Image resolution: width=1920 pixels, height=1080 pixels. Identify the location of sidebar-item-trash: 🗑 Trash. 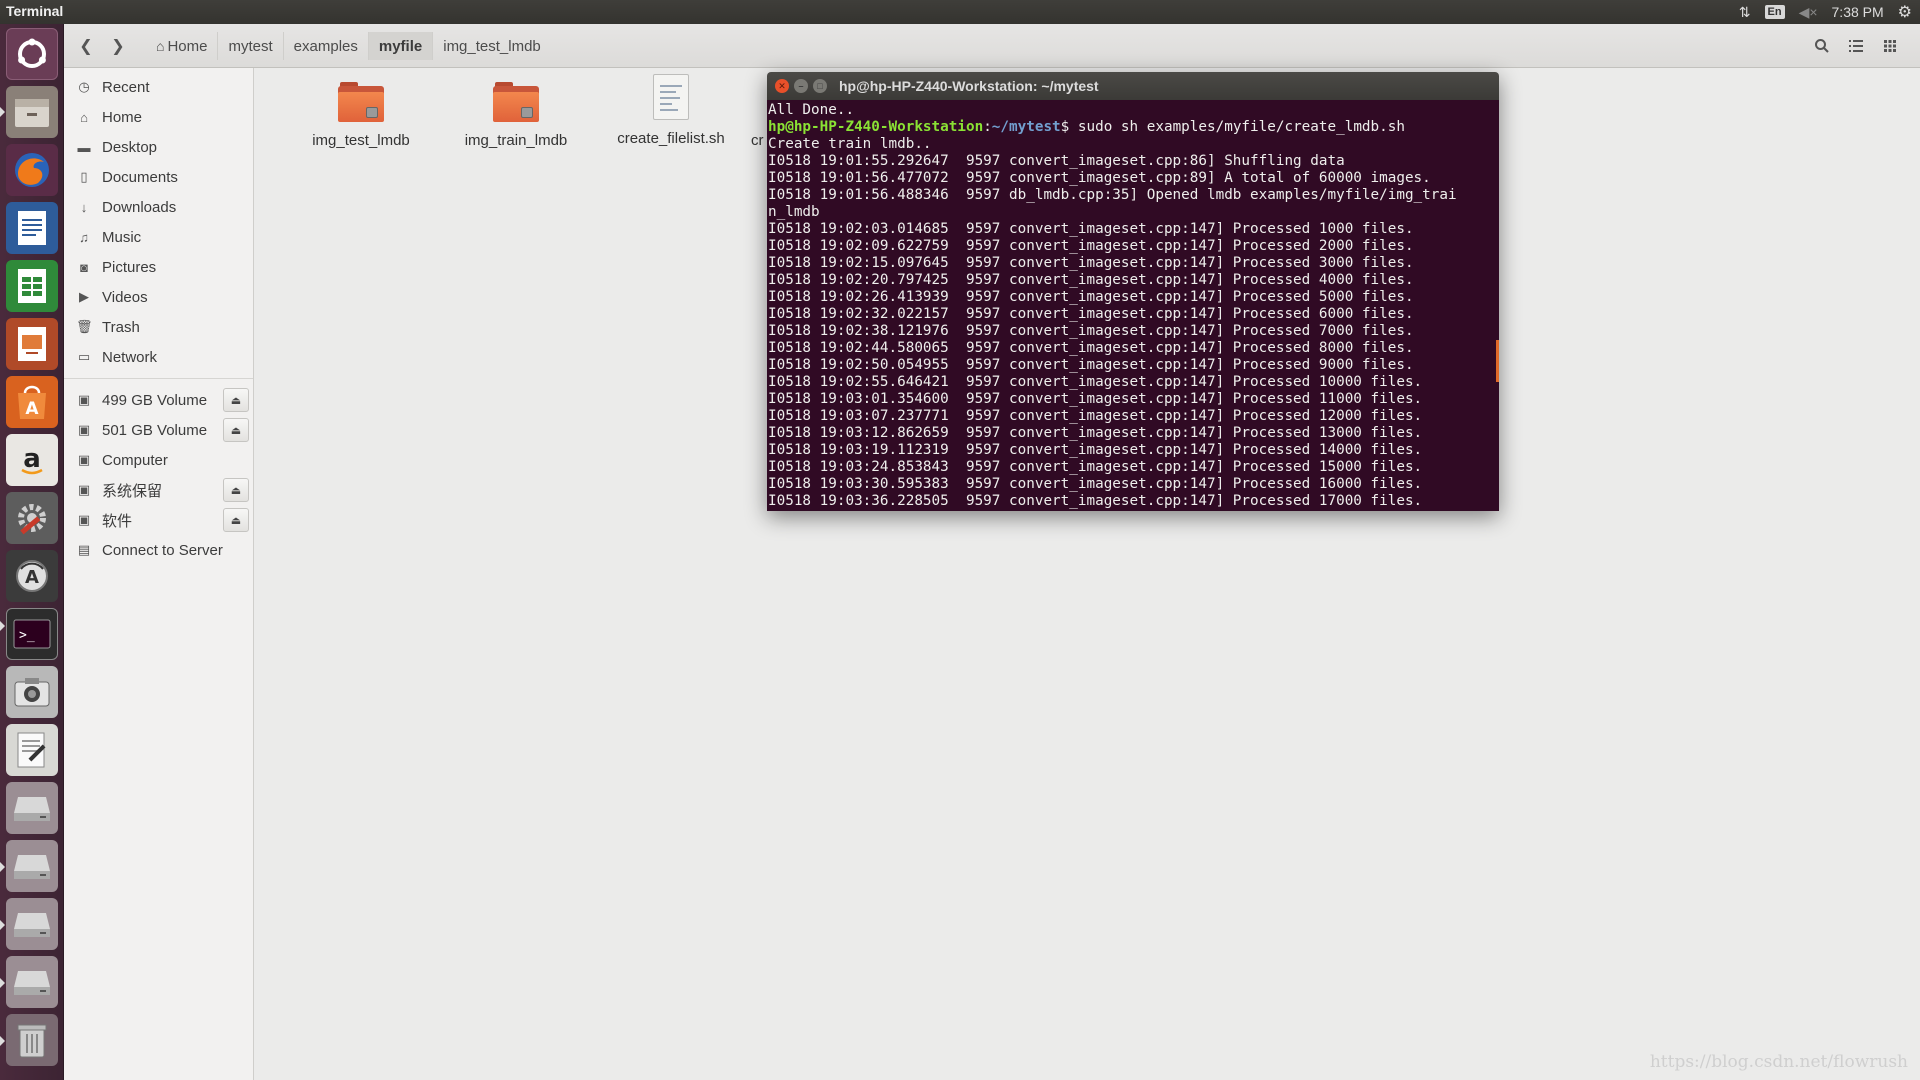
(158, 327).